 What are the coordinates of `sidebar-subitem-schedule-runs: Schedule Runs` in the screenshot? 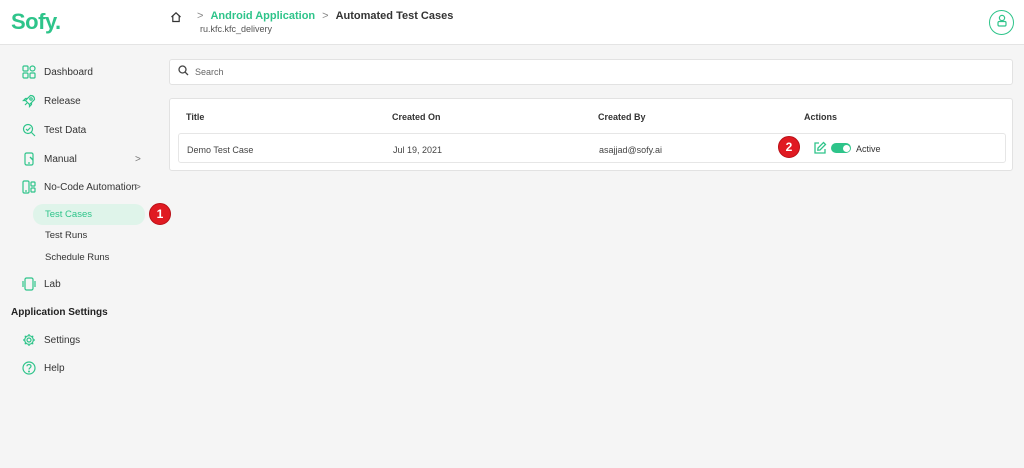 It's located at (77, 257).